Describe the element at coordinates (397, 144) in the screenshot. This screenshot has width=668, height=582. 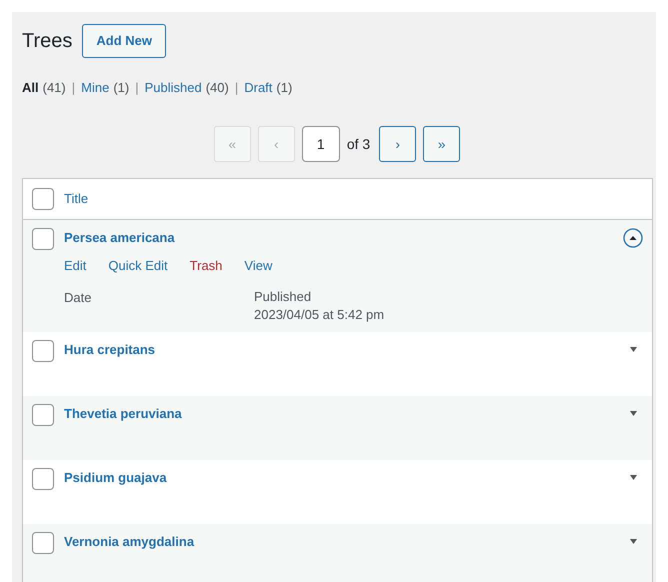
I see `next-page-button: ›` at that location.